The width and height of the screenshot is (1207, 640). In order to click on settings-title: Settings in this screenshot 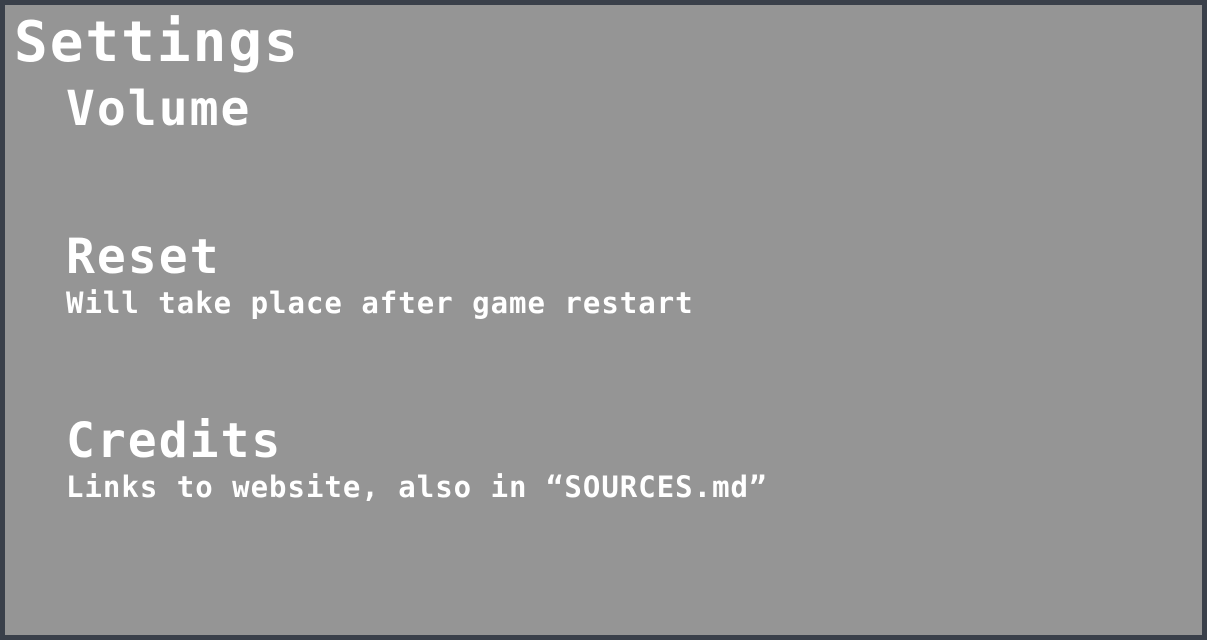, I will do `click(157, 42)`.